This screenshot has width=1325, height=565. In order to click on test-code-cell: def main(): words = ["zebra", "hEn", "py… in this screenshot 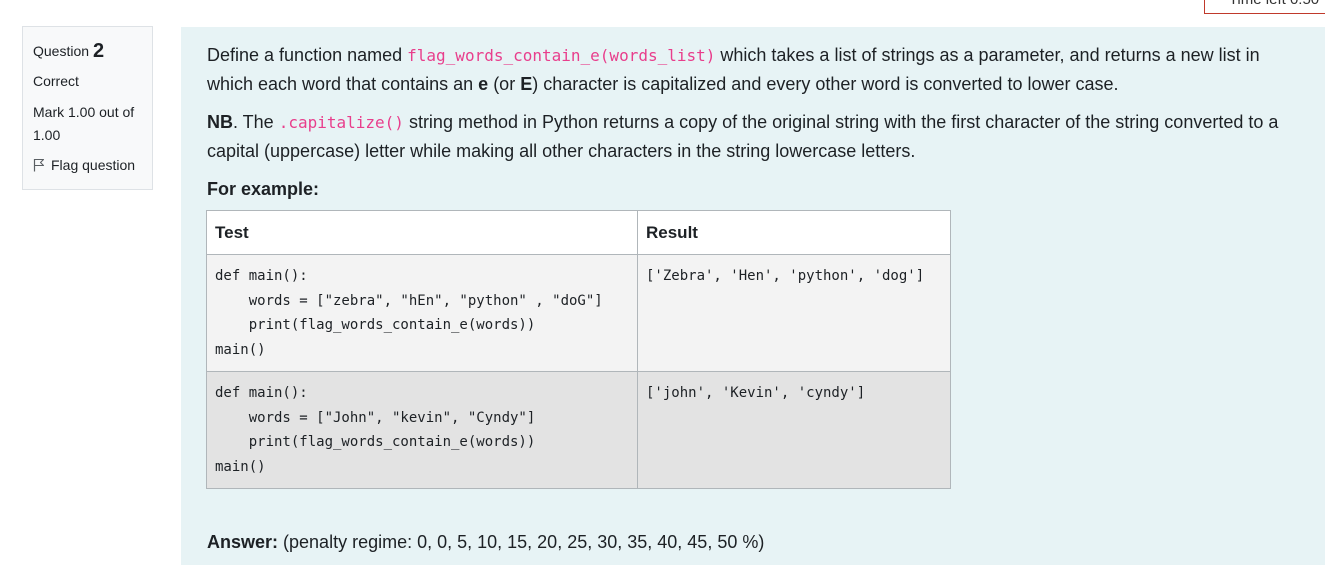, I will do `click(422, 313)`.